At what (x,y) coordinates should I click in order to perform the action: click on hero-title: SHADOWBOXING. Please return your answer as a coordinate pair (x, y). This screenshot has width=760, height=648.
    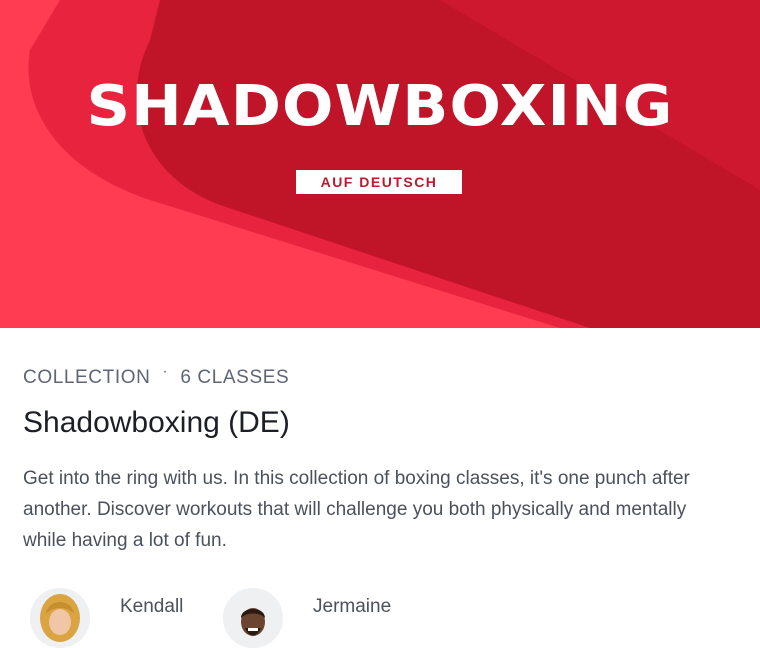
    Looking at the image, I should click on (380, 106).